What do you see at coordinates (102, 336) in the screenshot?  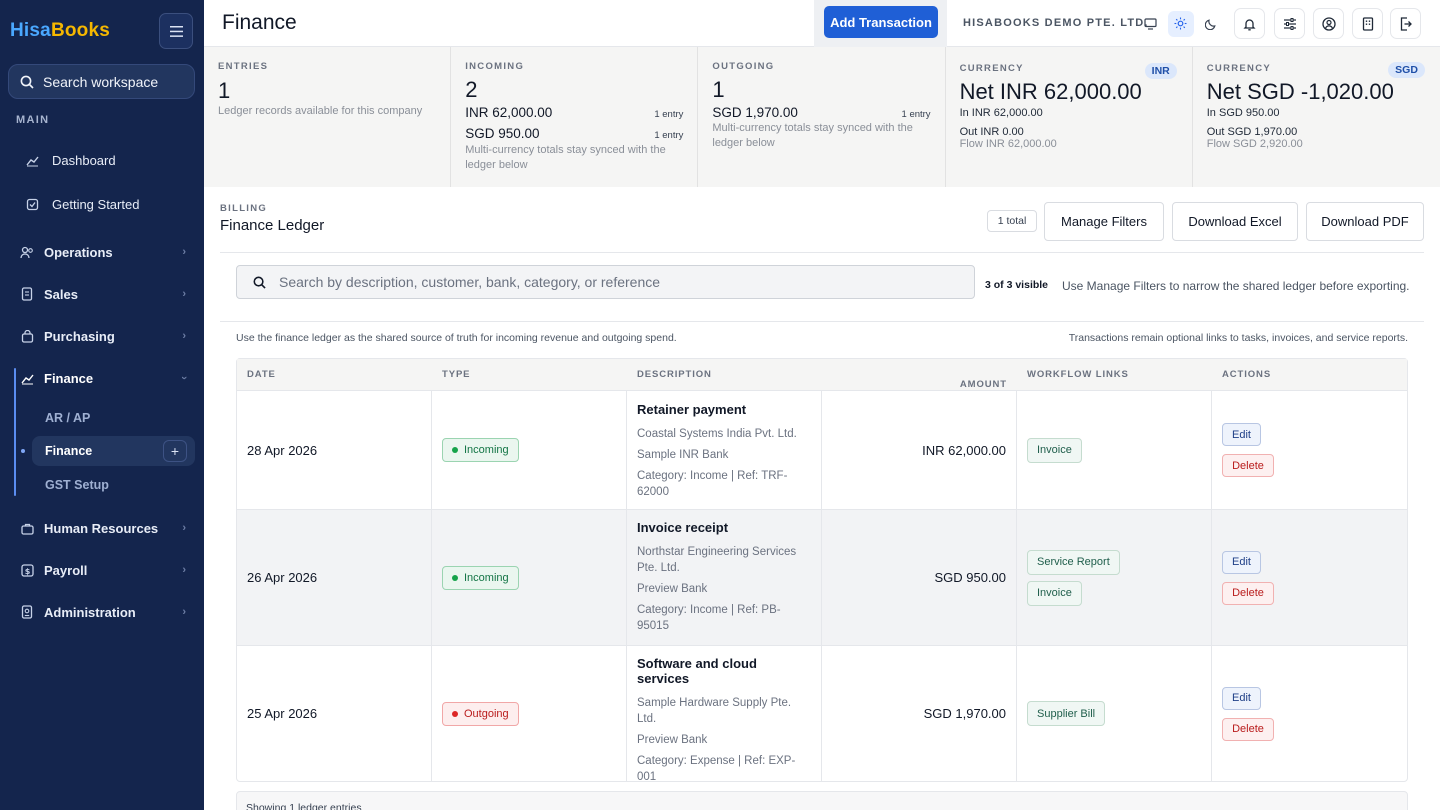 I see `sidebar-item-purchasing: Purchasing ›` at bounding box center [102, 336].